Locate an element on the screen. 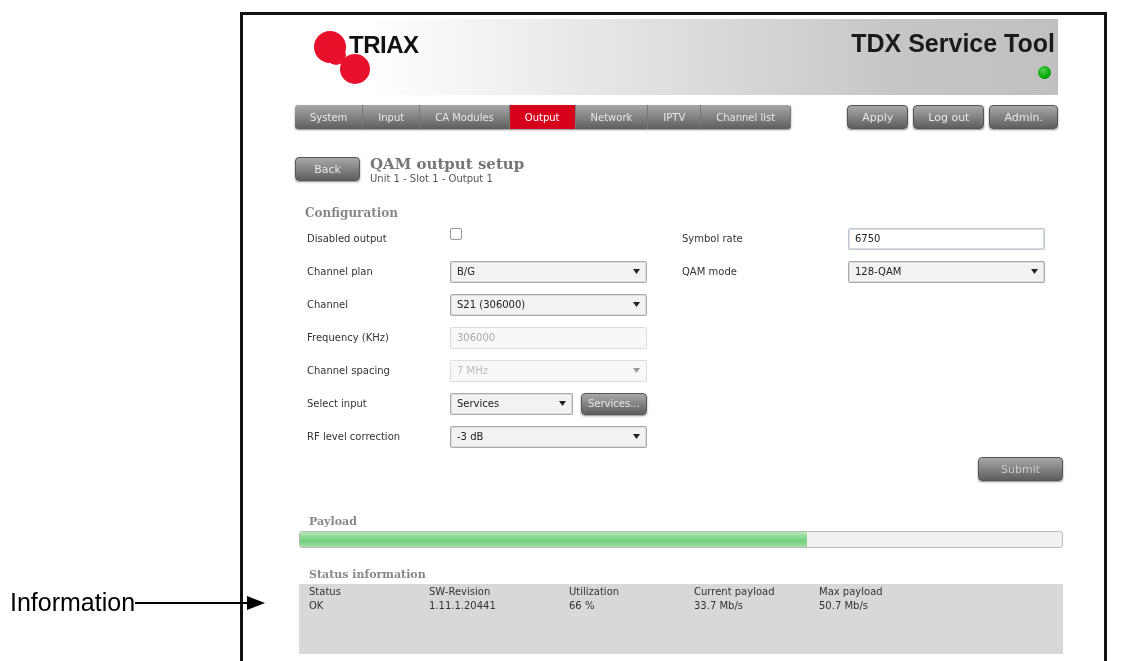 This screenshot has width=1121, height=661. field-label: QAM mode is located at coordinates (710, 271).